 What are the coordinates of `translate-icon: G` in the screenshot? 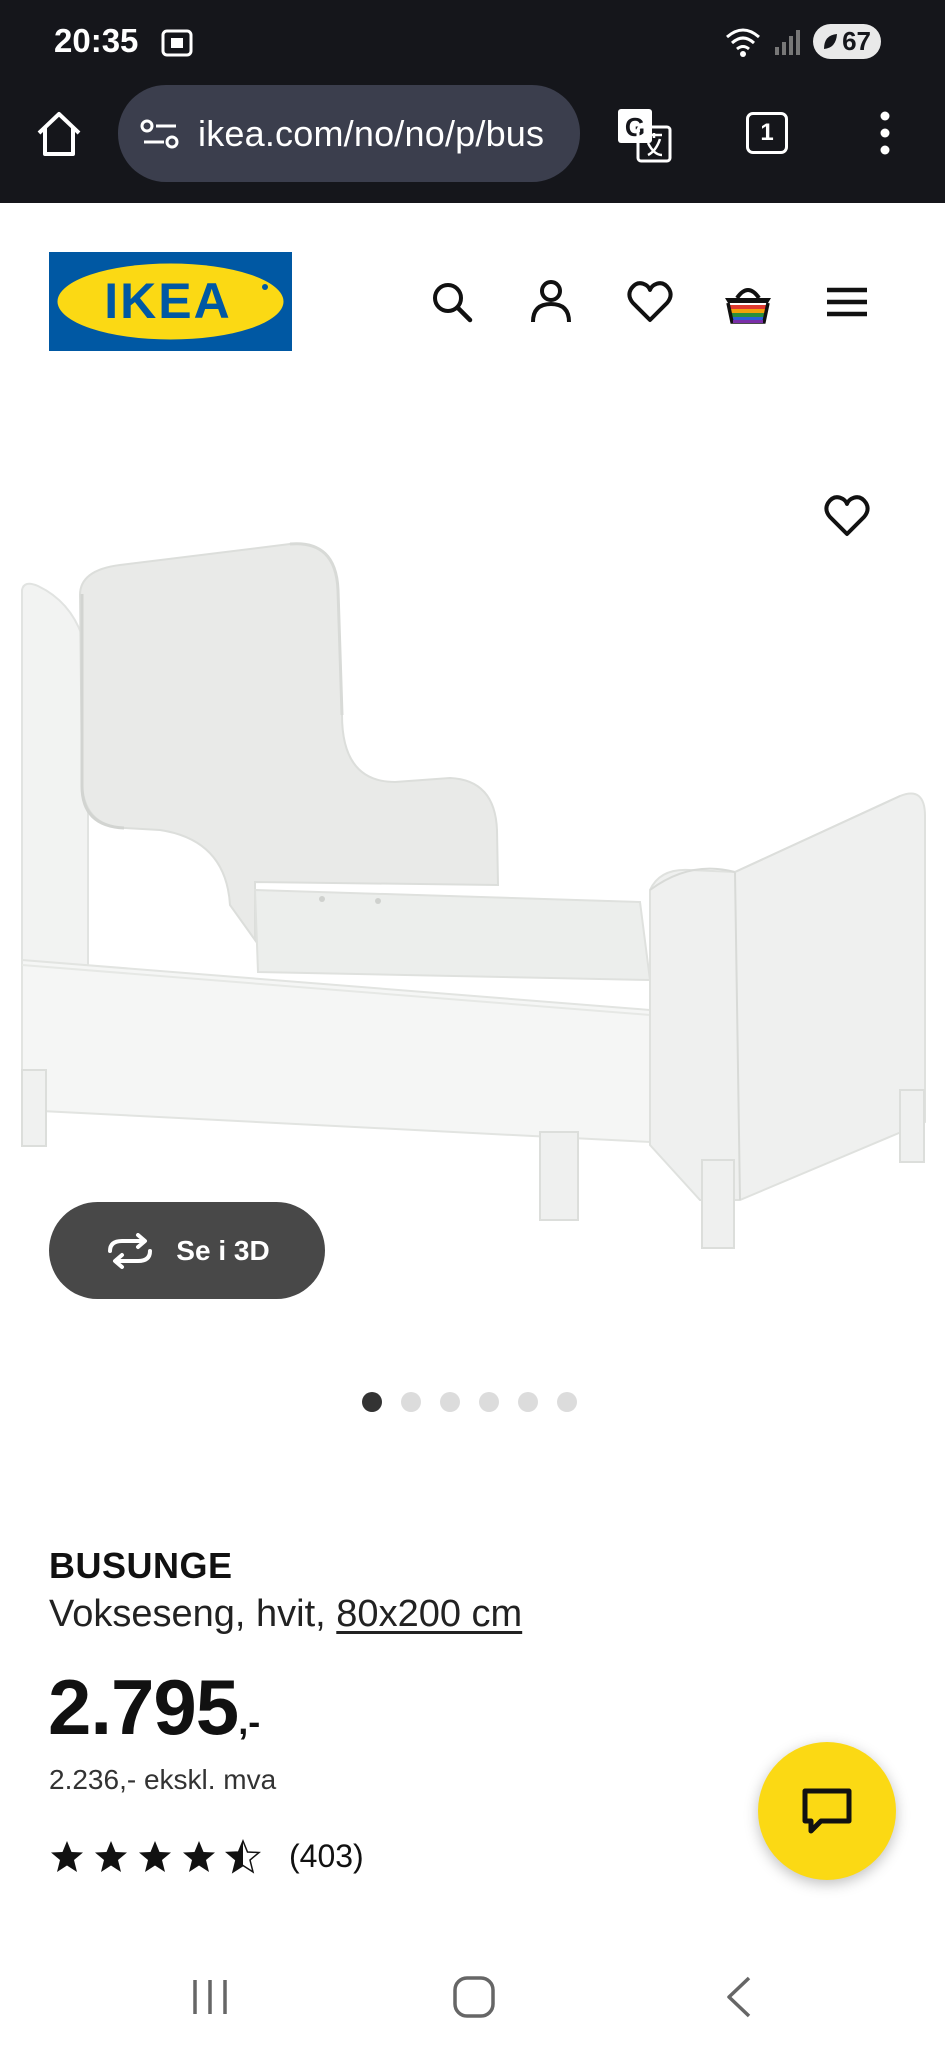 It's located at (644, 135).